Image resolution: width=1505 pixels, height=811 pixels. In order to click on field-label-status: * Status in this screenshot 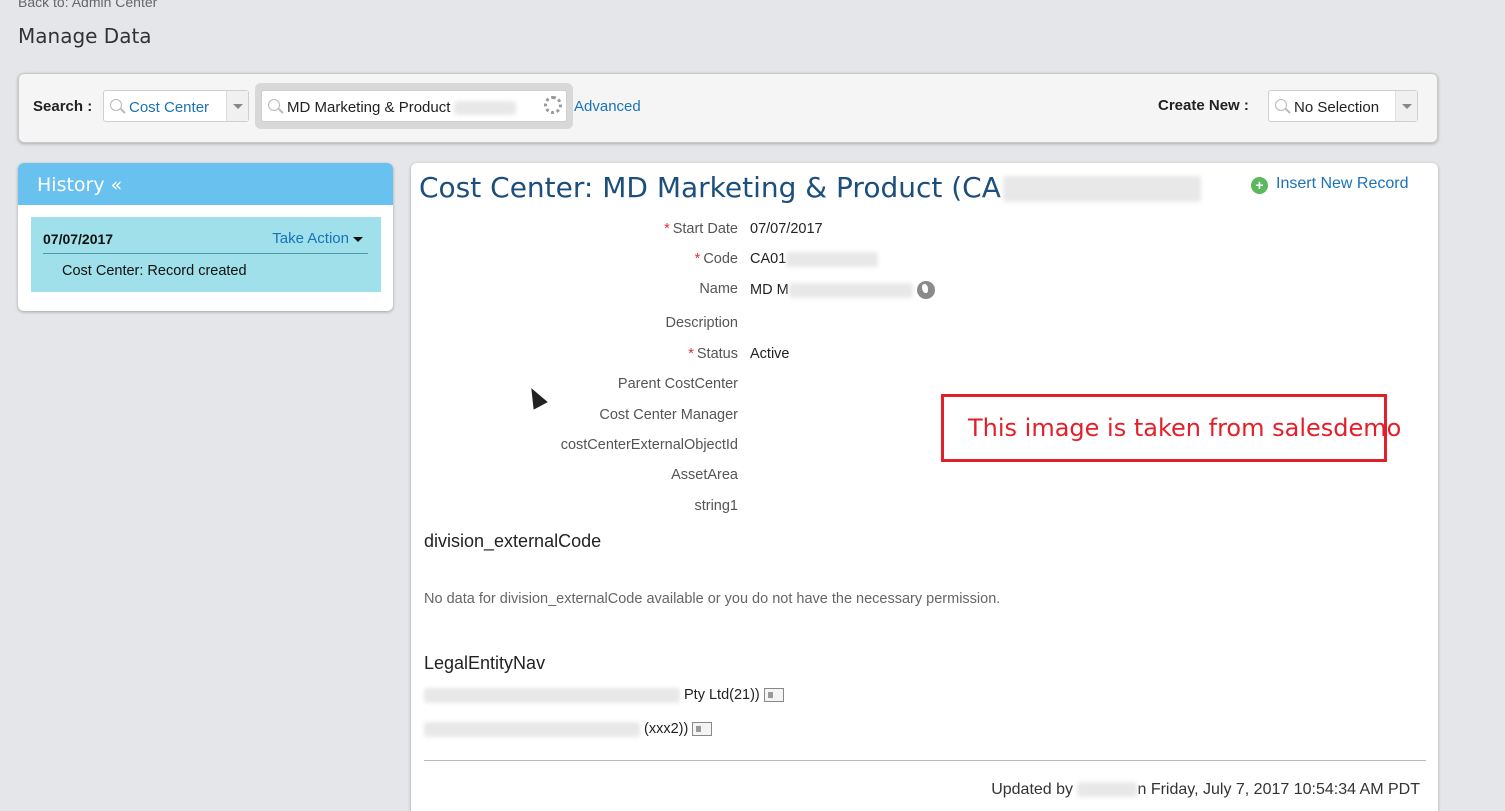, I will do `click(713, 354)`.